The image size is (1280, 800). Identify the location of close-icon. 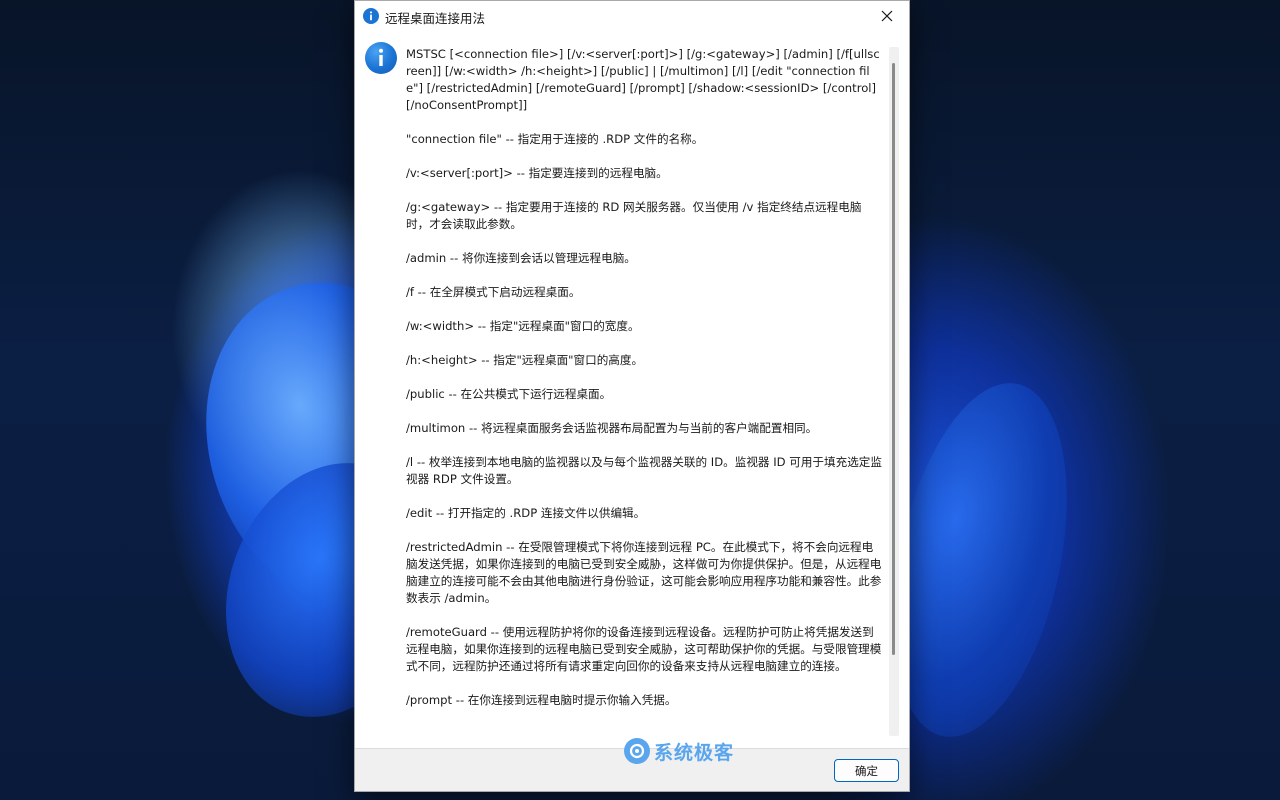
(887, 16).